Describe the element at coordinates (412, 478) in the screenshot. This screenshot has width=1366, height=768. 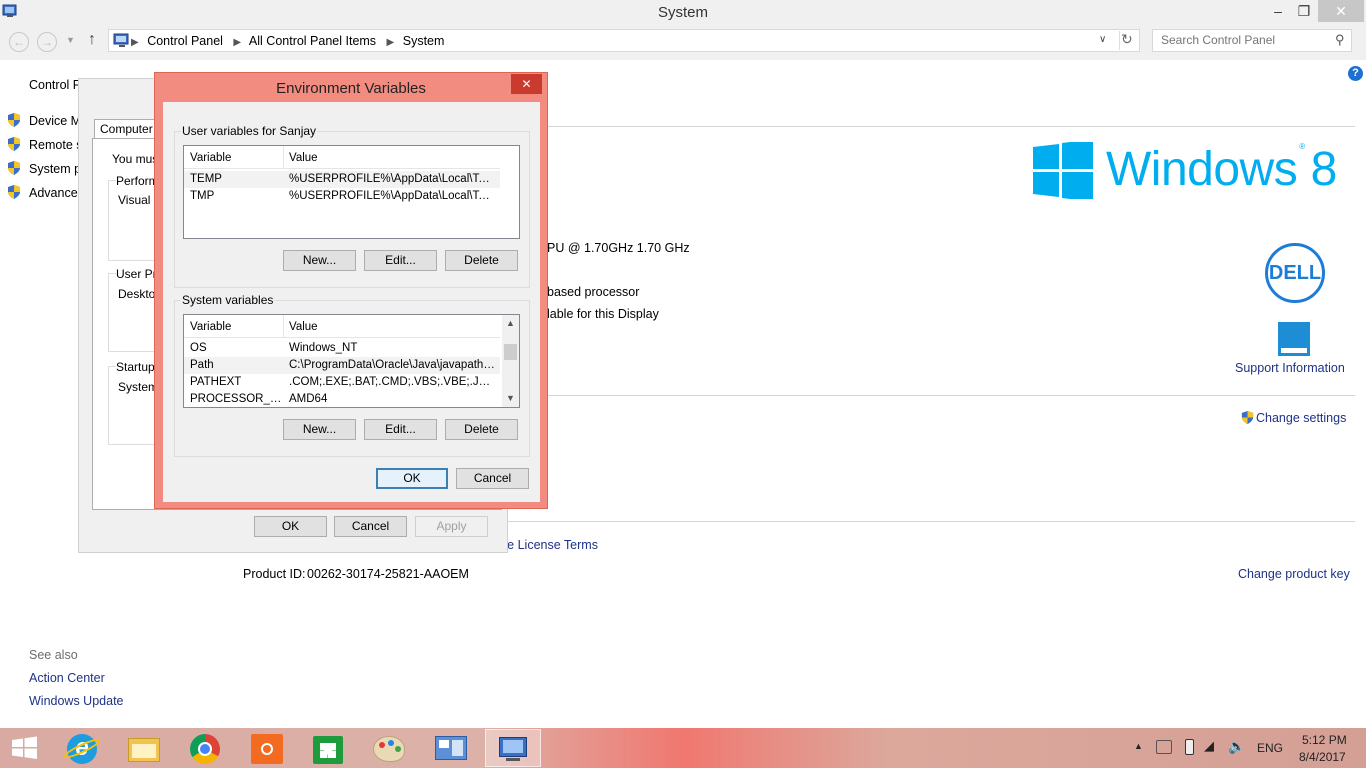
I see `env-ok-button: OK` at that location.